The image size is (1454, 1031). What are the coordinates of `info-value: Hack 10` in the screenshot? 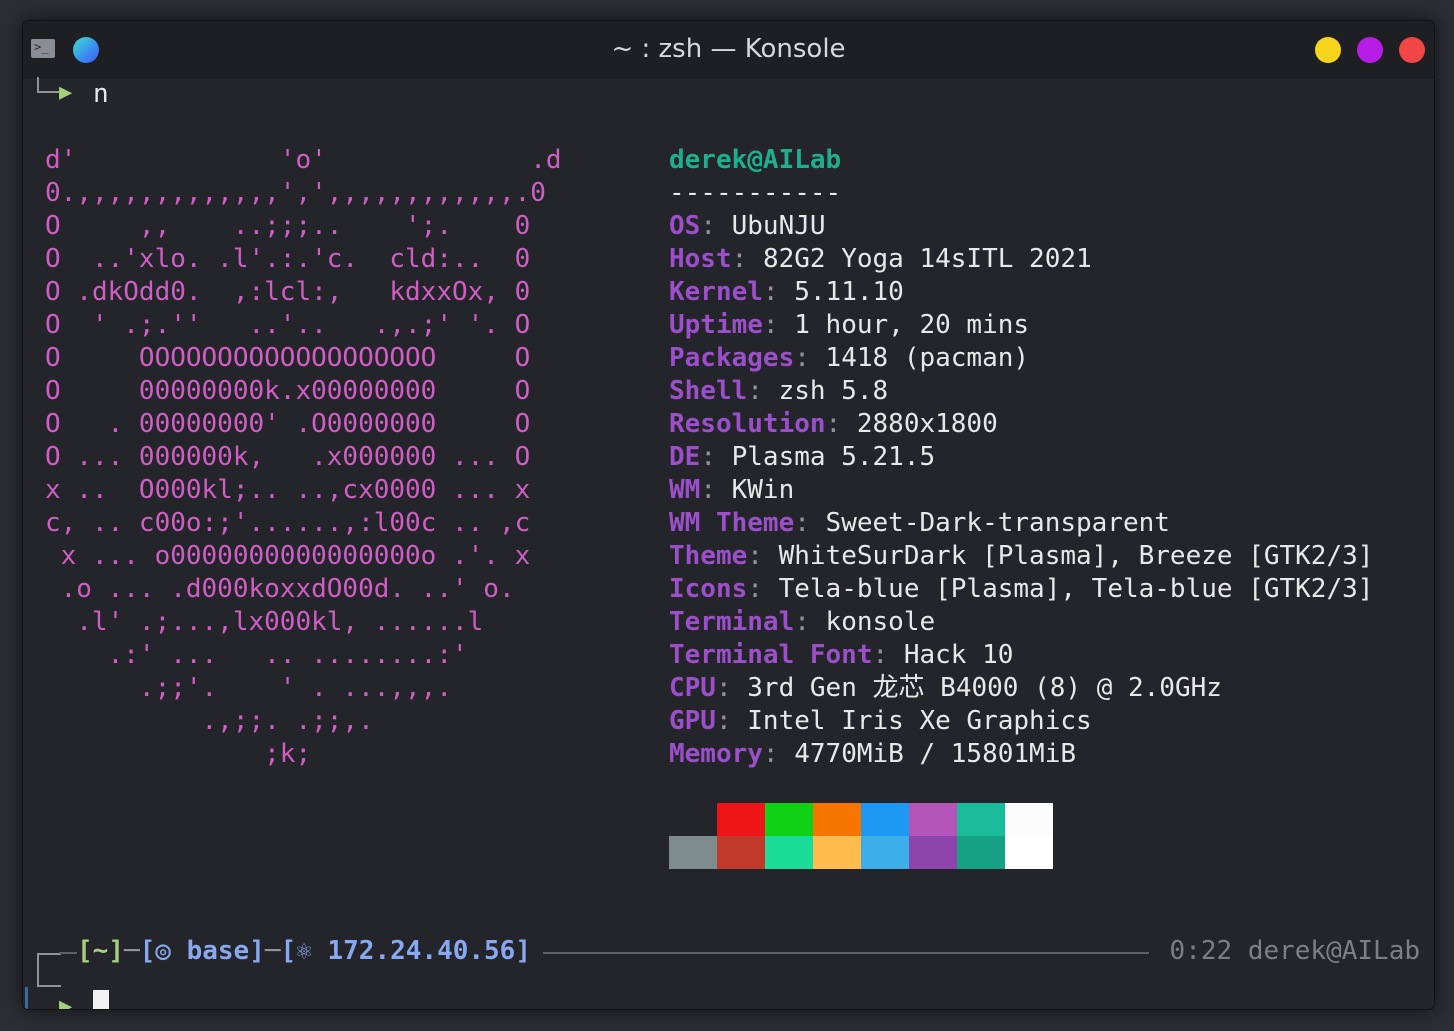 It's located at (958, 655).